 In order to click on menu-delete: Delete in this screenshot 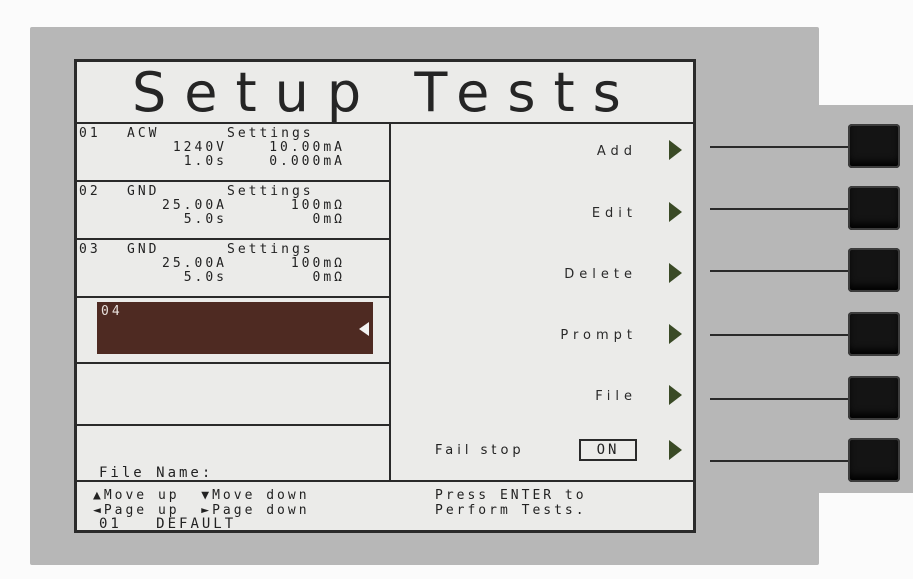, I will do `click(522, 274)`.